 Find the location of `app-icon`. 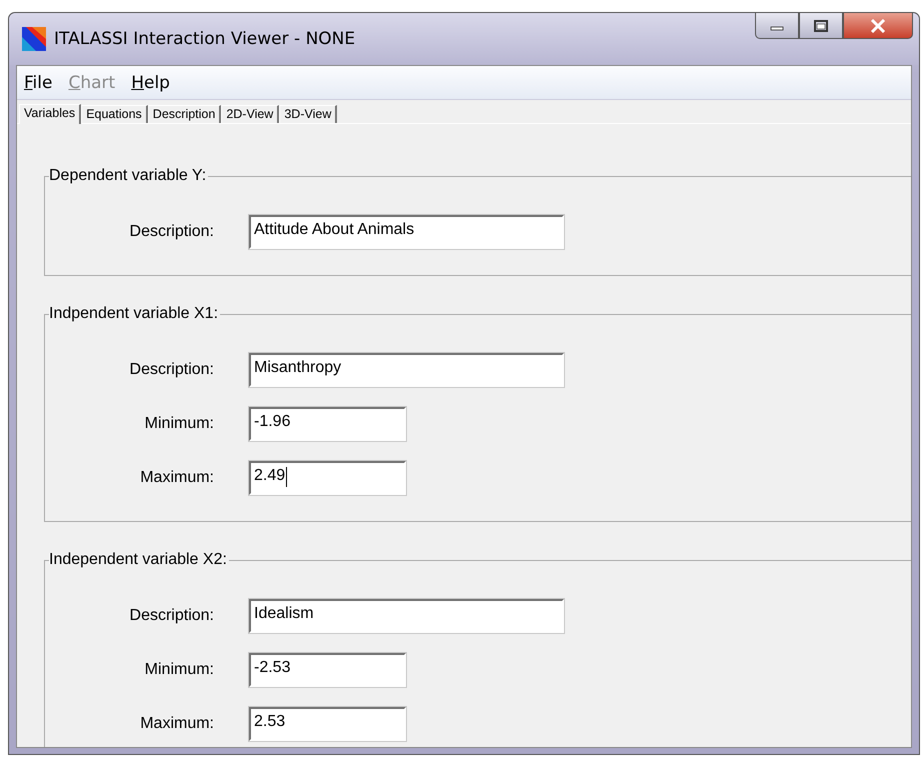

app-icon is located at coordinates (34, 39).